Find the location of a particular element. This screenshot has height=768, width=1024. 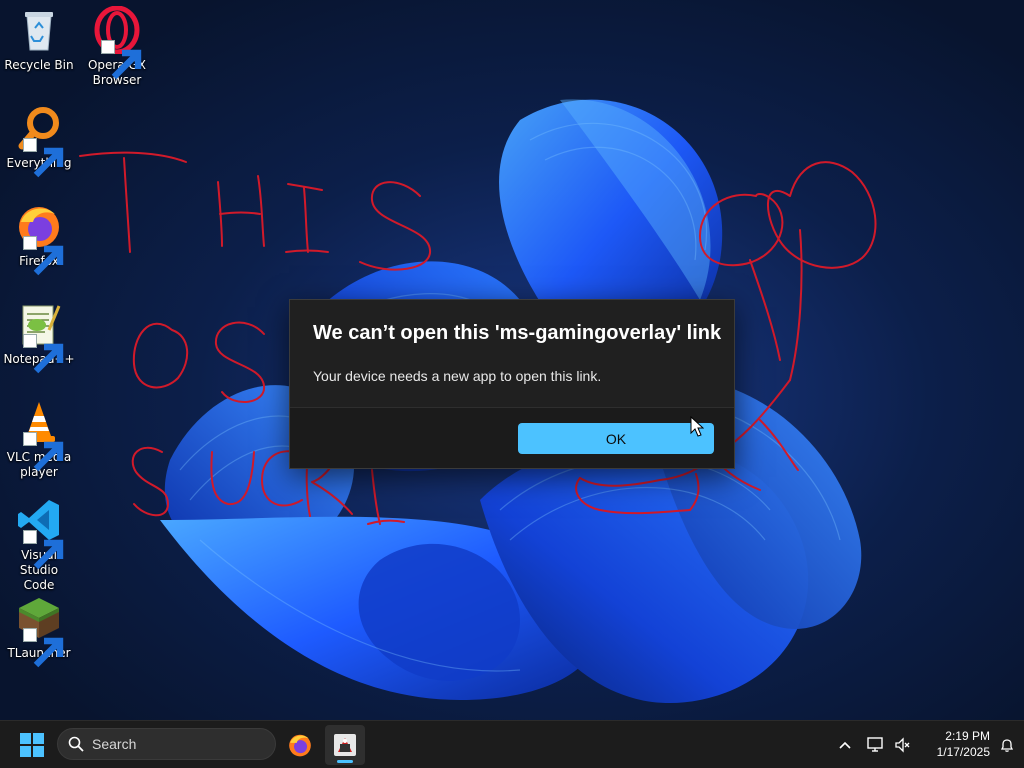

desktop-icon-tlauncher: TLauncher is located at coordinates (39, 629).